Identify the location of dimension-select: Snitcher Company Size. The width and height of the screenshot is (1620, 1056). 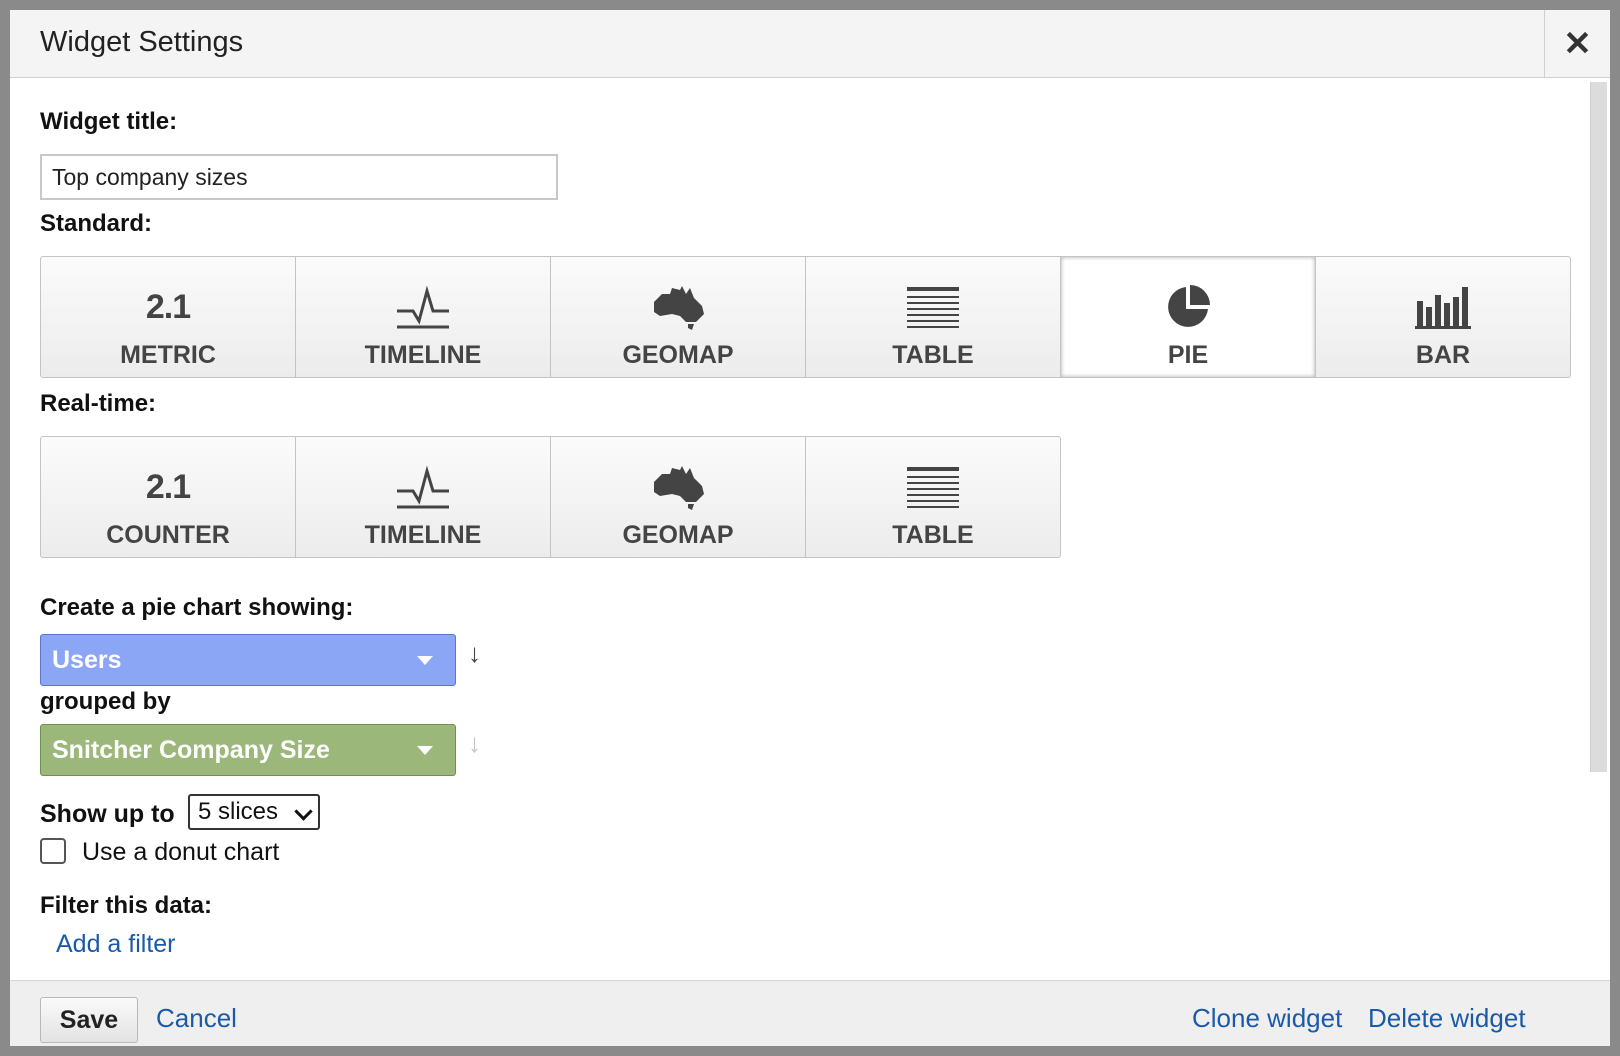
(248, 750).